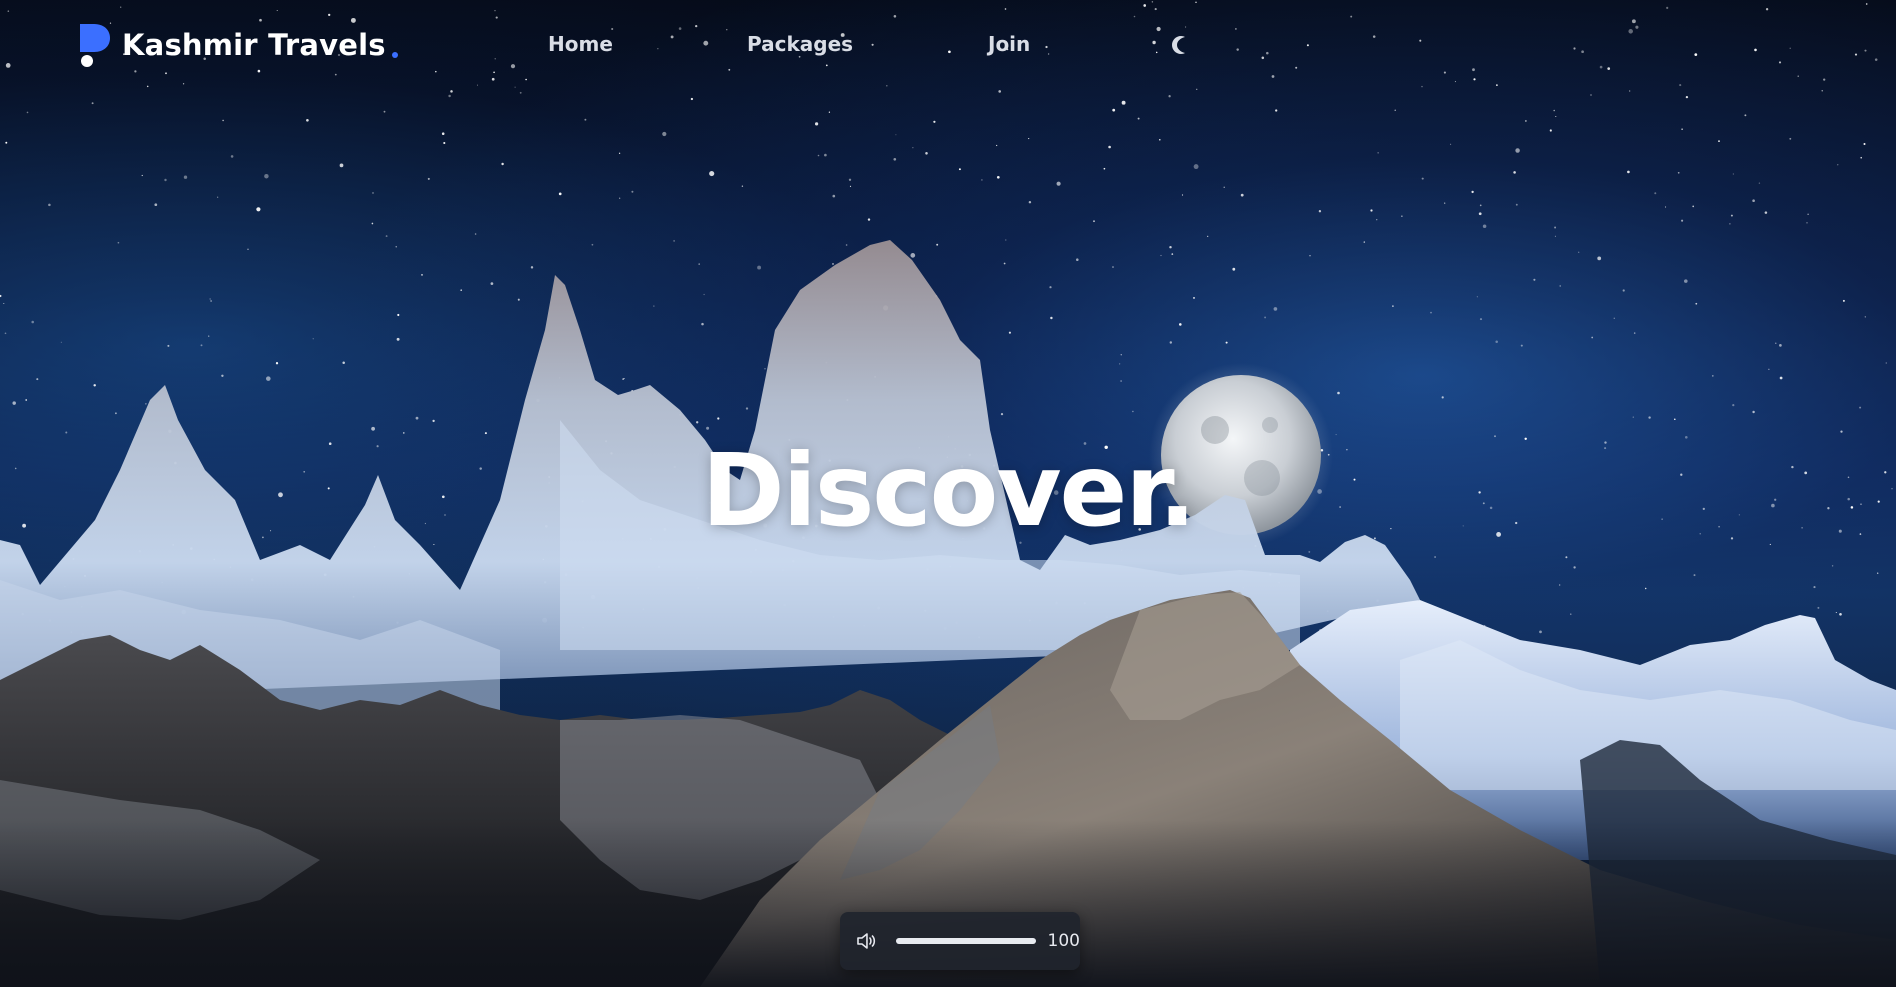  Describe the element at coordinates (394, 55) in the screenshot. I see `brand-dot` at that location.